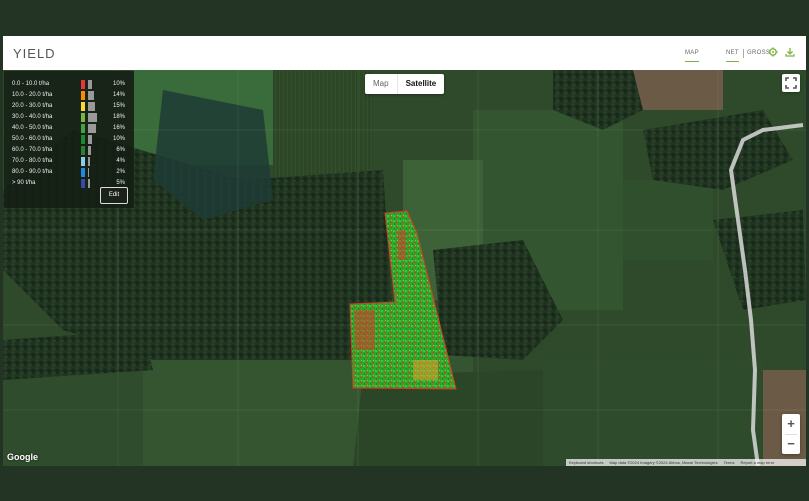 Image resolution: width=809 pixels, height=501 pixels. What do you see at coordinates (68, 95) in the screenshot?
I see `legend-row: 10.0 - 20.0 t/ha 14%` at bounding box center [68, 95].